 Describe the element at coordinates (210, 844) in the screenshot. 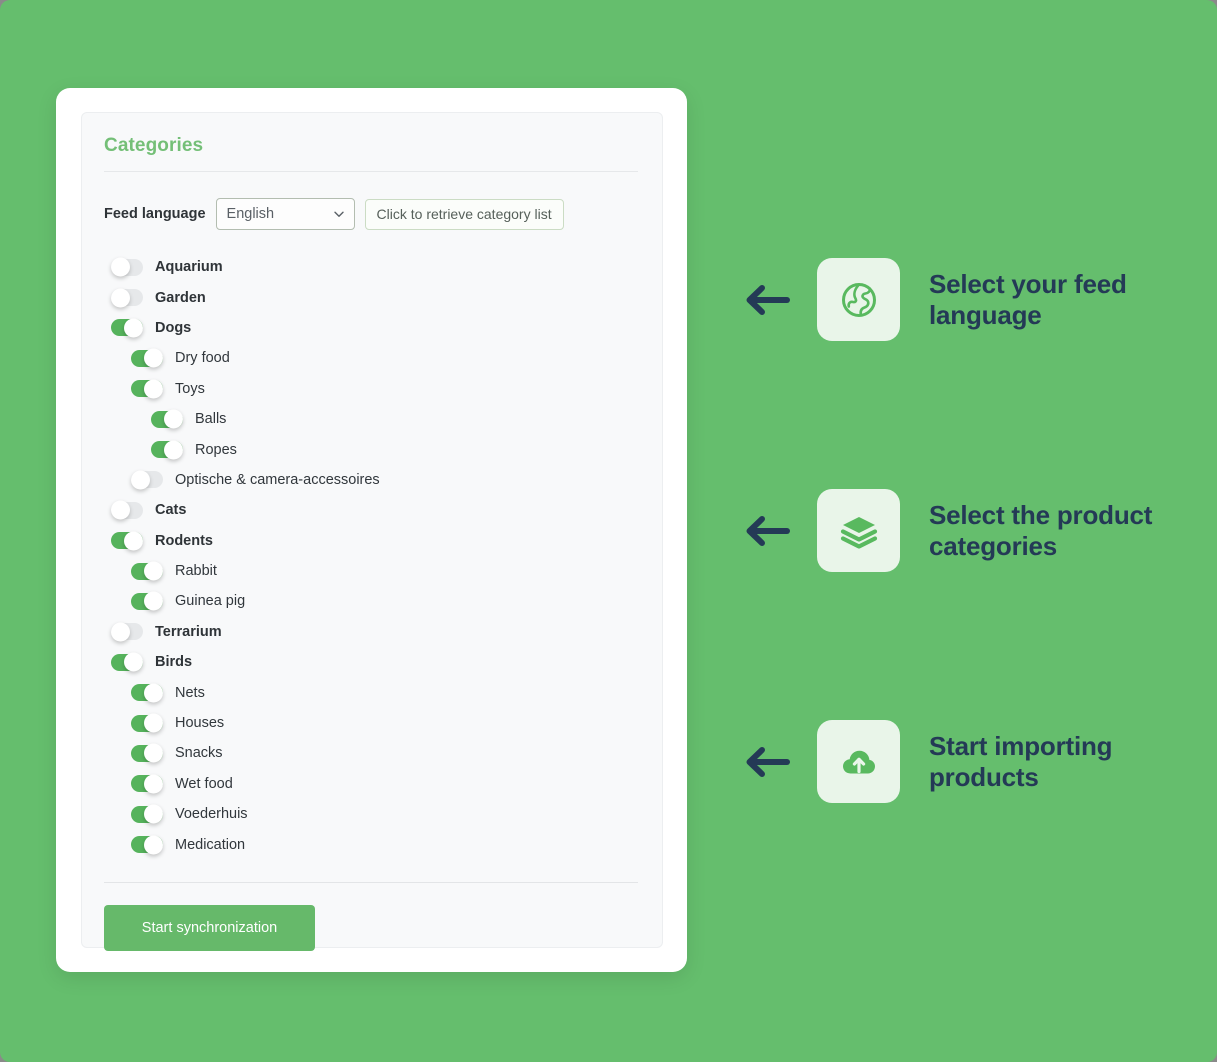

I see `category-label: Medication` at that location.